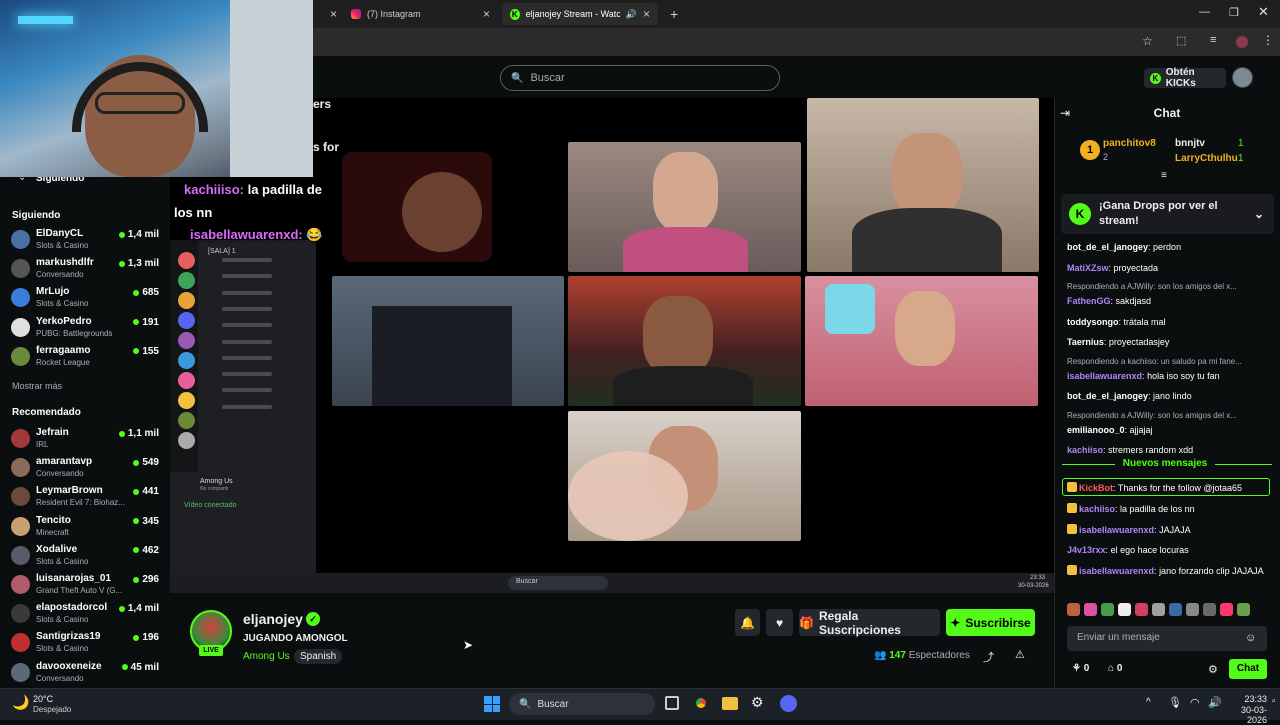 The width and height of the screenshot is (1280, 725). I want to click on menu-icon: ⋮, so click(1268, 40).